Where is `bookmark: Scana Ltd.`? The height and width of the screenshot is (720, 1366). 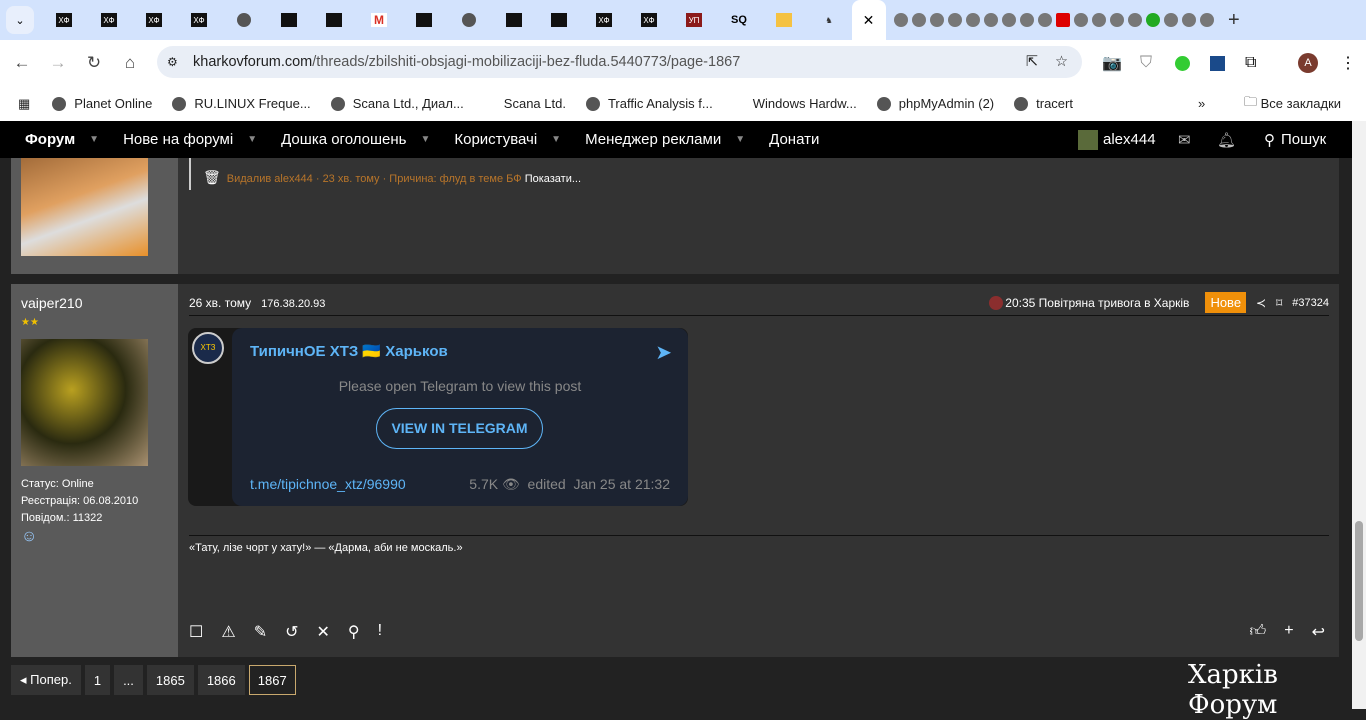
bookmark: Scana Ltd. is located at coordinates (535, 103).